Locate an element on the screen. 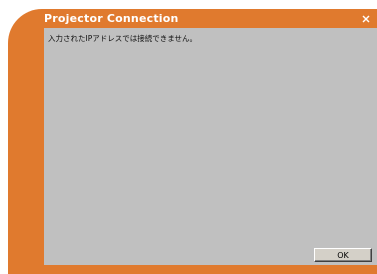 Image resolution: width=377 pixels, height=274 pixels. title-bar: Projector Connection is located at coordinates (210, 18).